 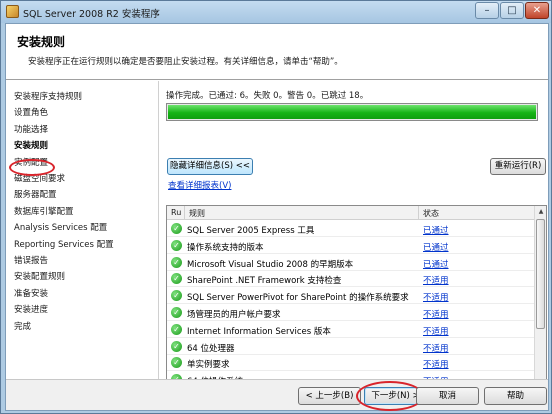 What do you see at coordinates (176, 212) in the screenshot?
I see `column-header-ru: Ru` at bounding box center [176, 212].